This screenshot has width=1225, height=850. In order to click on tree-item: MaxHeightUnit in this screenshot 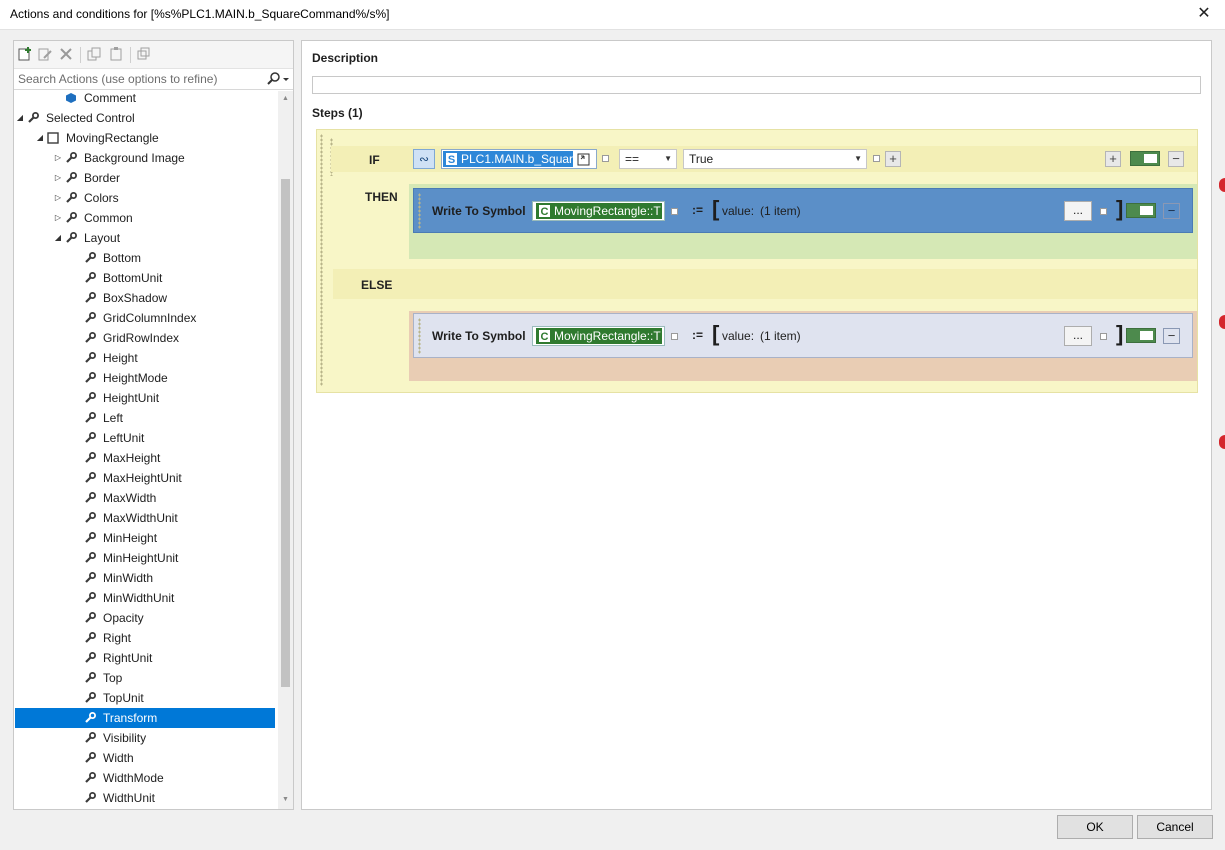, I will do `click(145, 478)`.